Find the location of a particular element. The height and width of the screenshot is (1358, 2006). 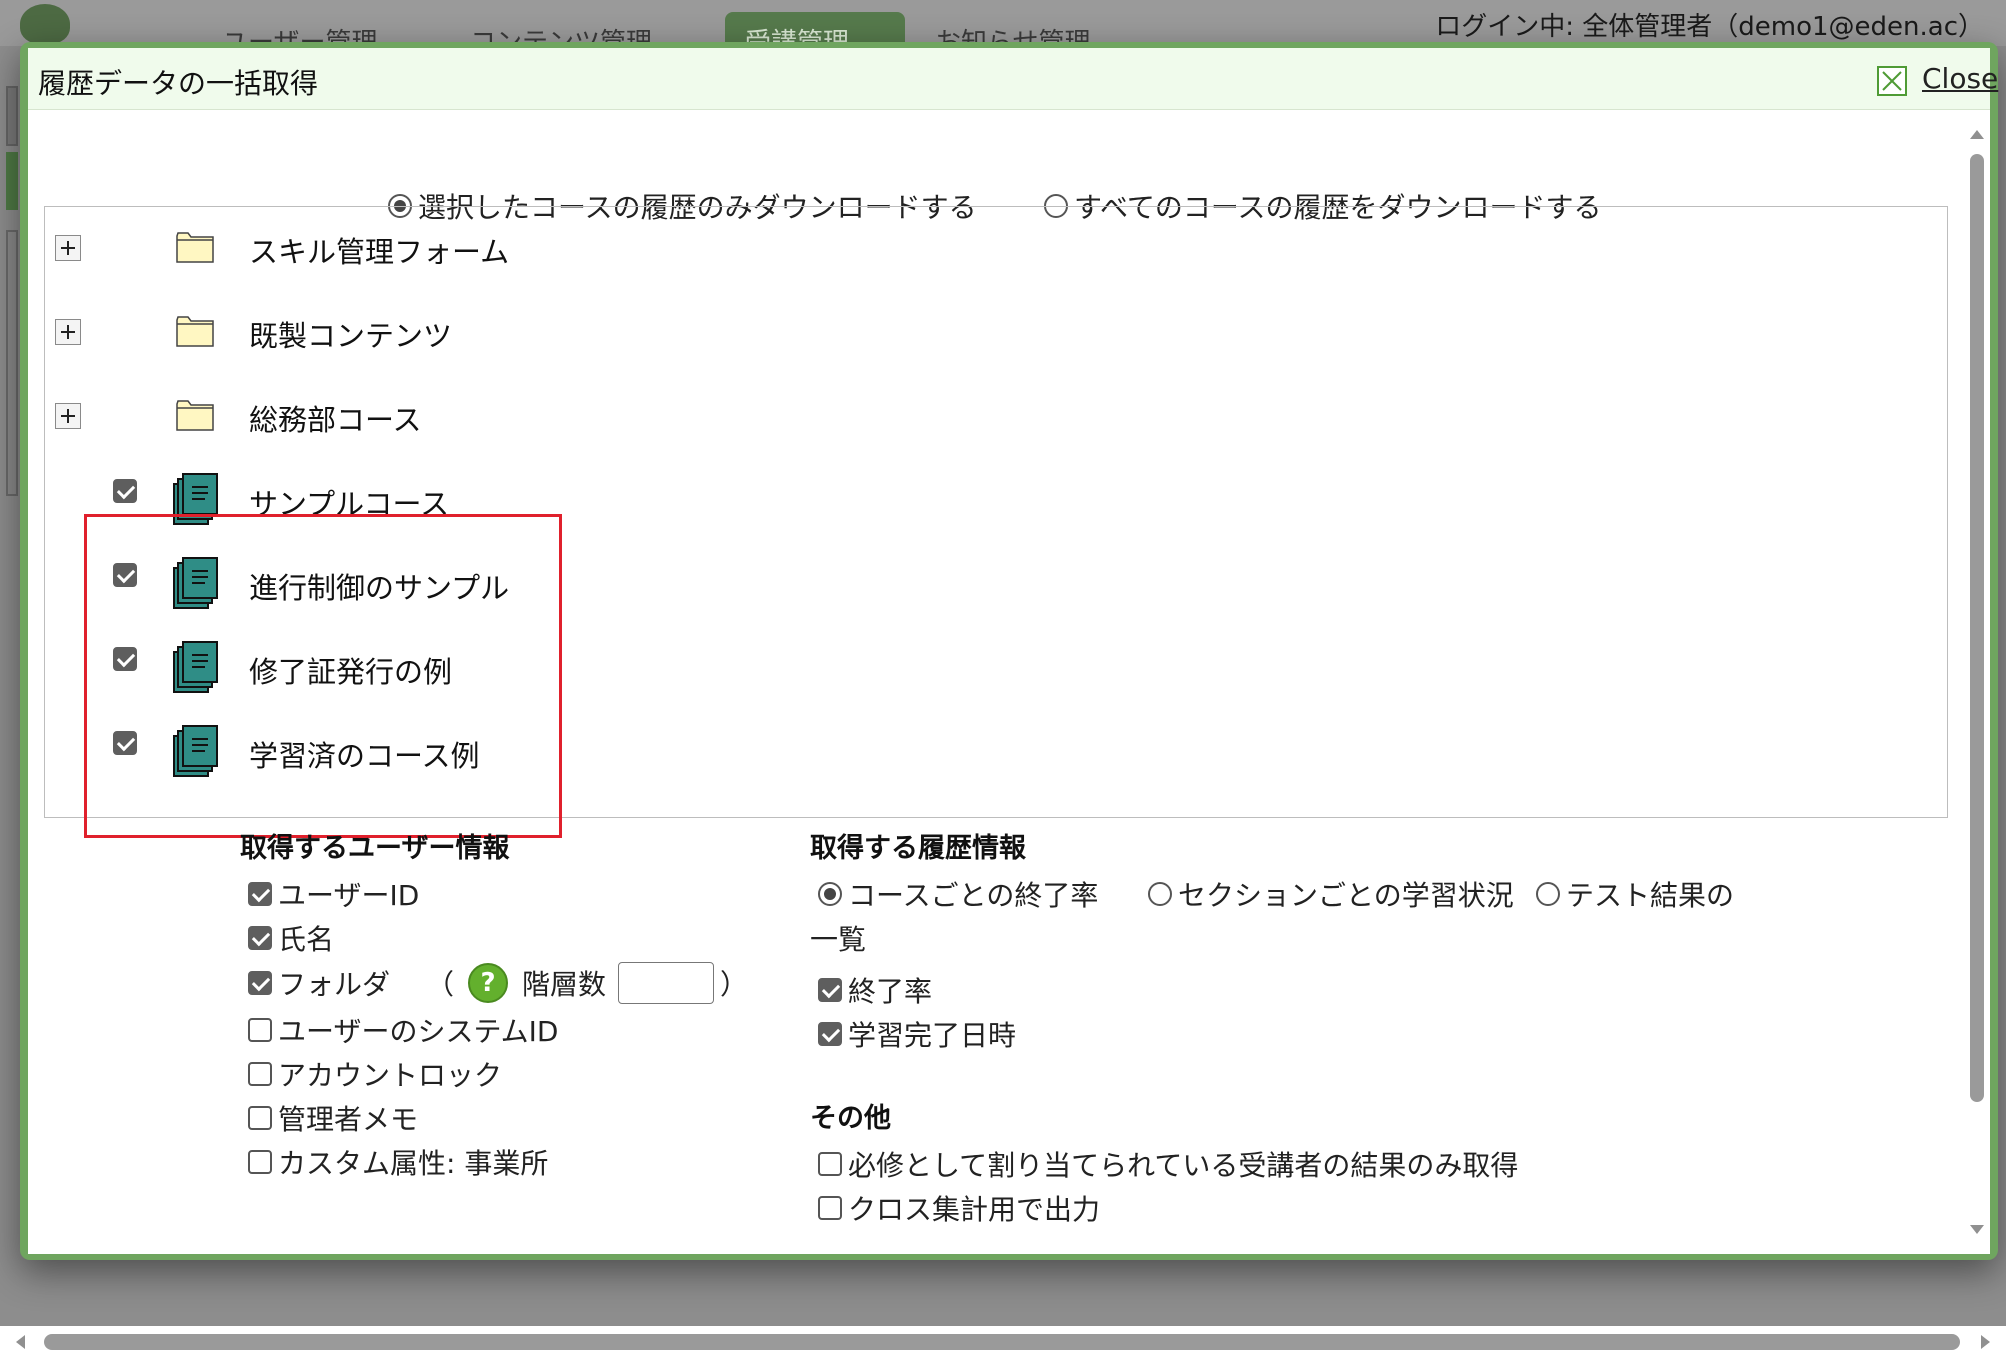

user-info-option: 管理者メモ is located at coordinates (333, 1118).